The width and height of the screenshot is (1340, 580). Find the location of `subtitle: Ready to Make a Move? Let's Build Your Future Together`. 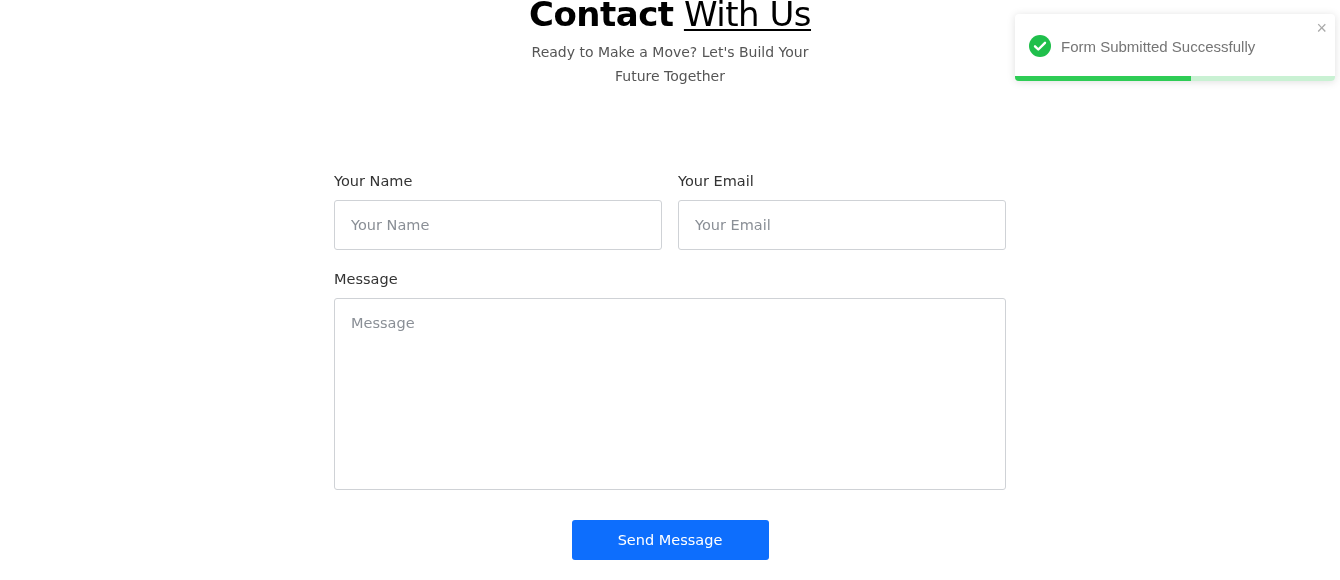

subtitle: Ready to Make a Move? Let's Build Your Future Together is located at coordinates (670, 64).